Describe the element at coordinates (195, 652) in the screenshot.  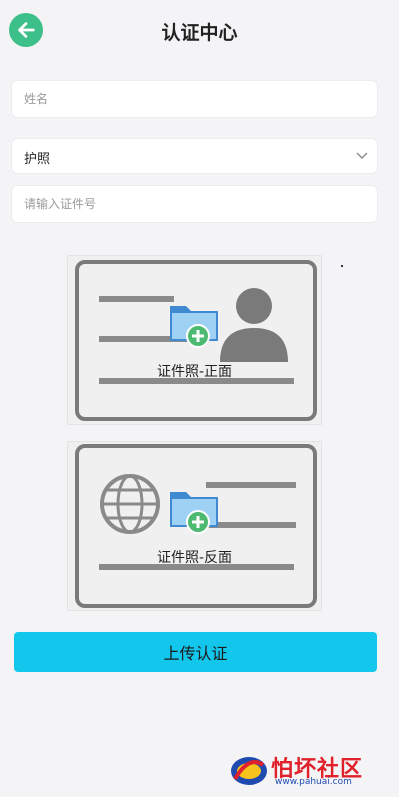
I see `submit-verification-button: 上传认证` at that location.